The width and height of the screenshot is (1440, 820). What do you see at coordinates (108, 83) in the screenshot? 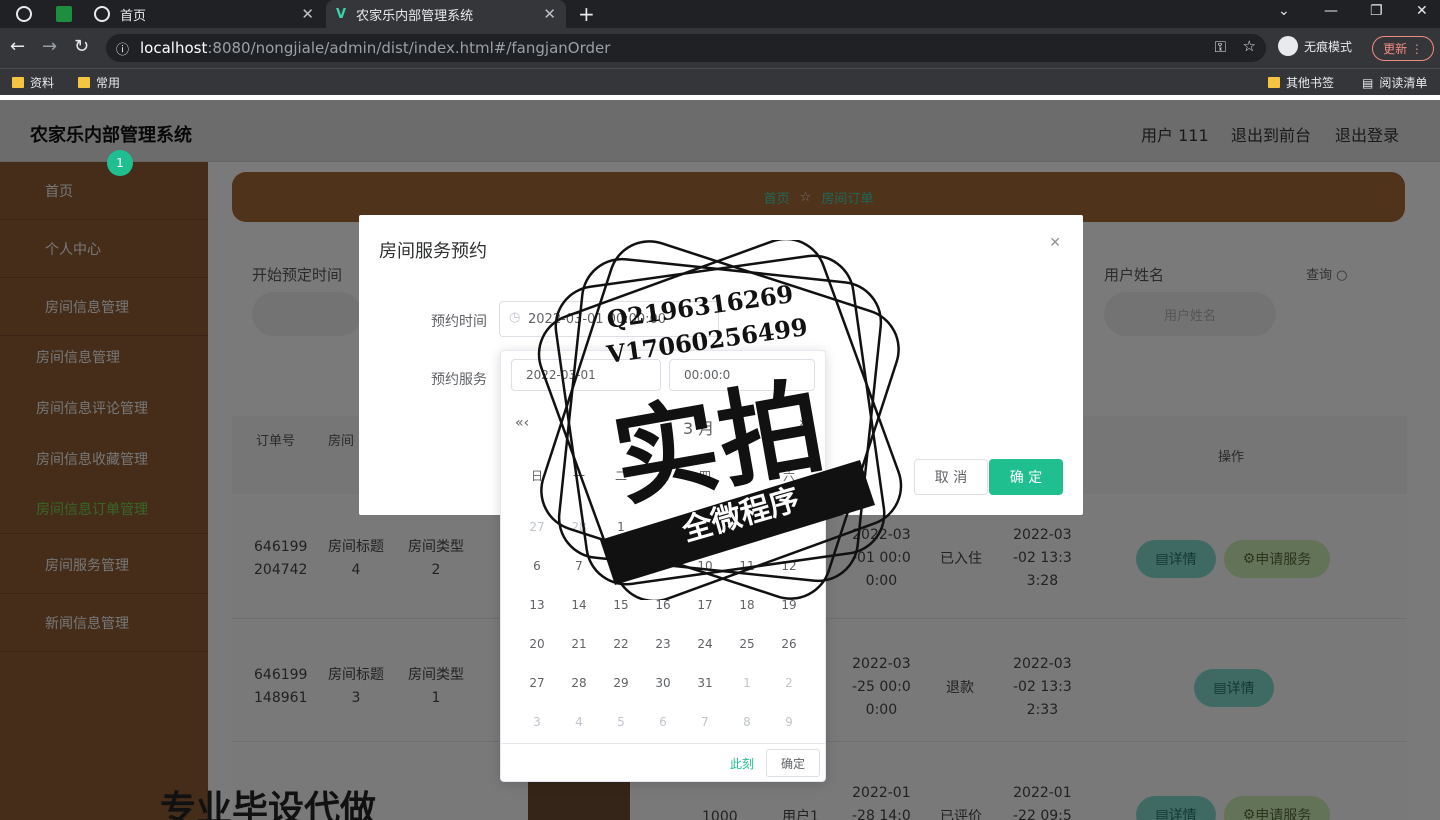
I see `bookmark-label: 常用` at bounding box center [108, 83].